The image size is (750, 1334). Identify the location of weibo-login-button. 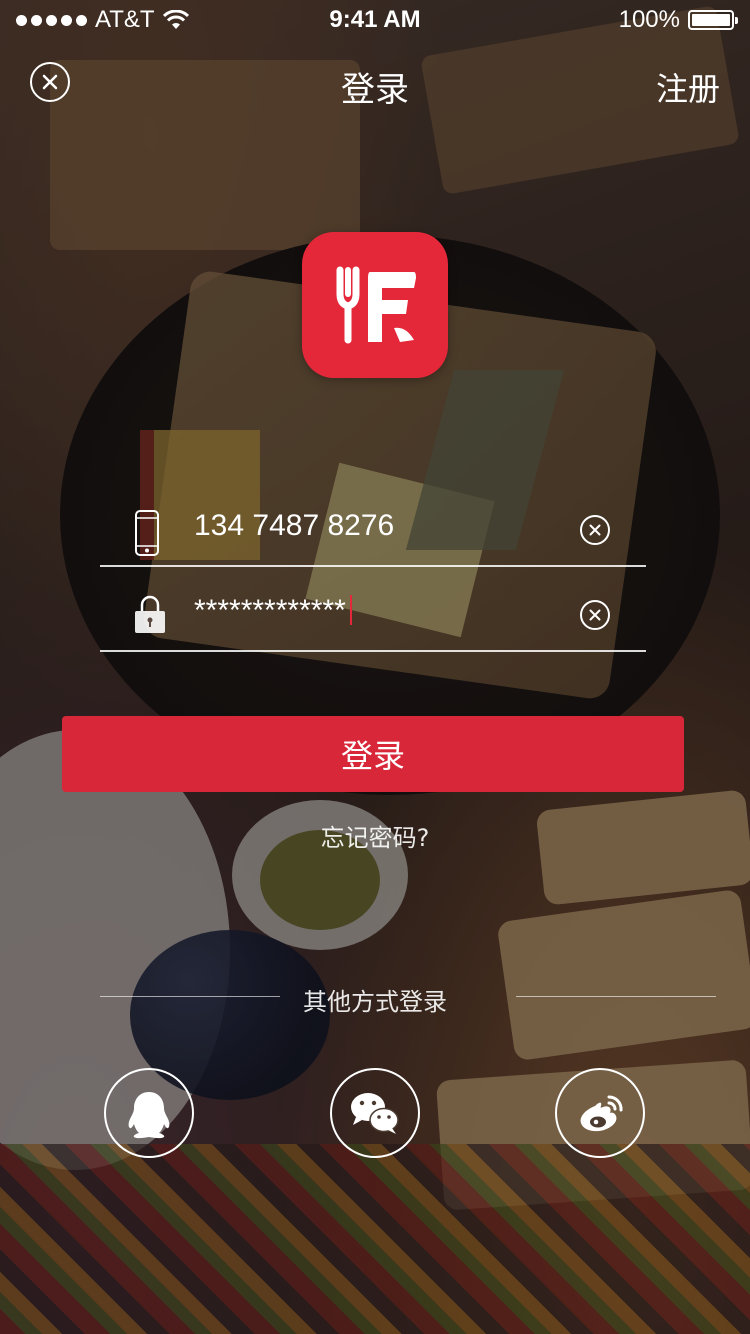
(600, 1113).